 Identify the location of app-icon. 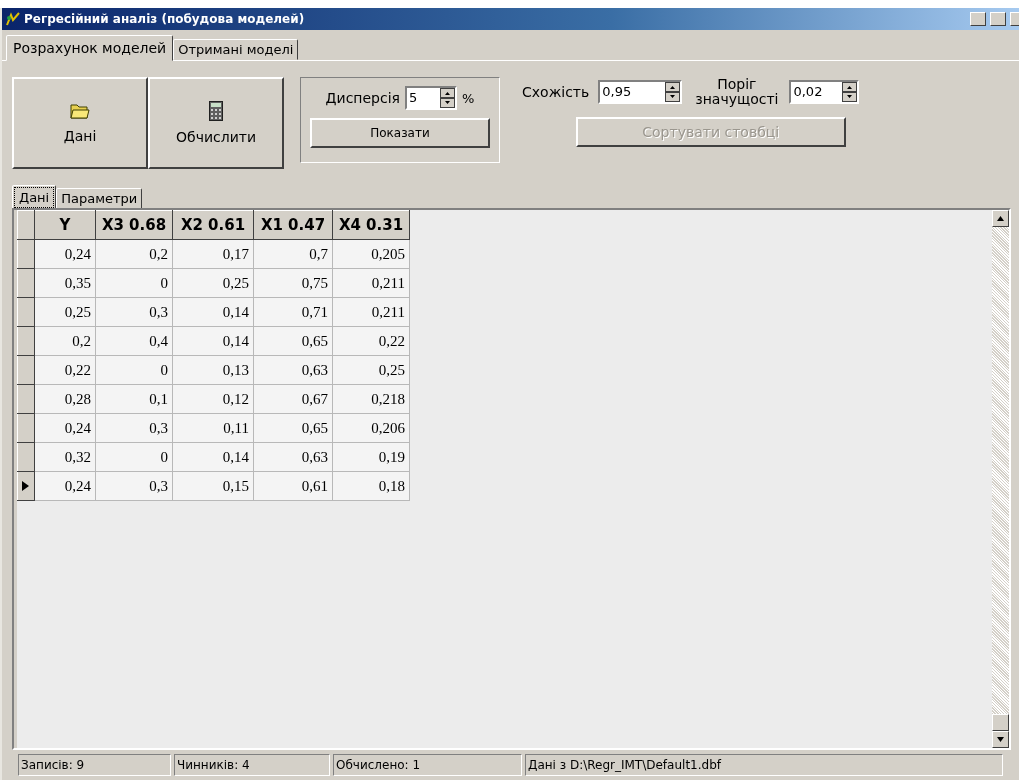
(13, 19).